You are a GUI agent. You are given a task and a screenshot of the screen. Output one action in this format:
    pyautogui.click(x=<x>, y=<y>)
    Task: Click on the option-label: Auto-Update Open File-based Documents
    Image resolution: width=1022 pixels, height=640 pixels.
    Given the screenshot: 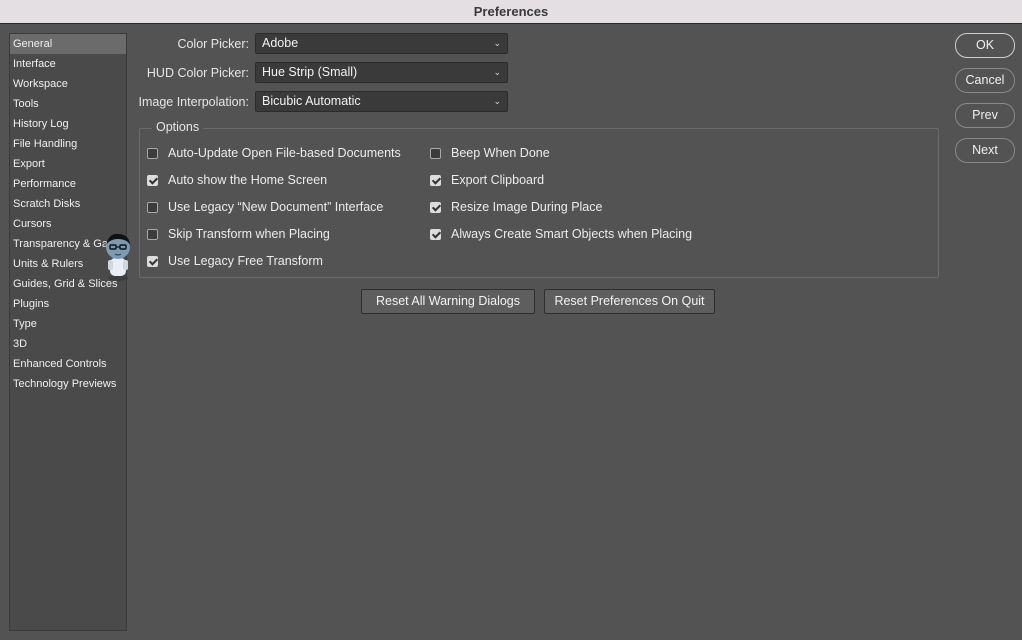 What is the action you would take?
    pyautogui.click(x=284, y=153)
    